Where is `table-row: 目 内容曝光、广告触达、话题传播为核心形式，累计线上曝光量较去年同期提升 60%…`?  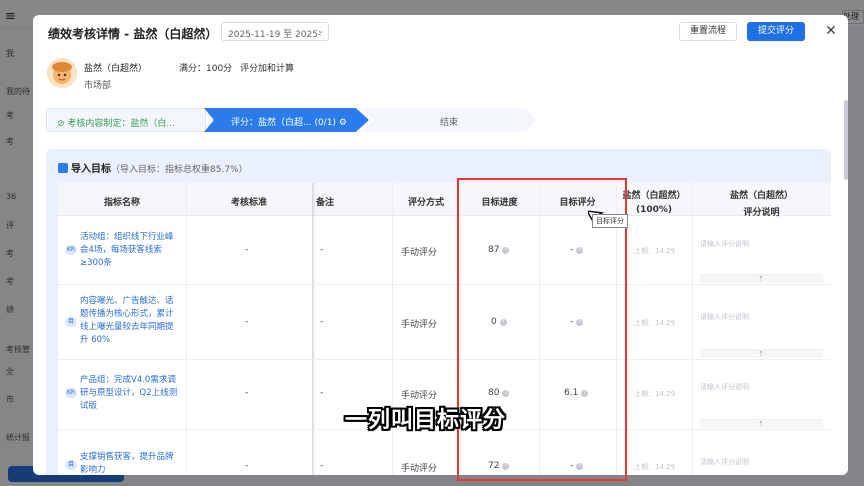 table-row: 目 内容曝光、广告触达、话题传播为核心形式，累计线上曝光量较去年同期提升 60%… is located at coordinates (444, 322).